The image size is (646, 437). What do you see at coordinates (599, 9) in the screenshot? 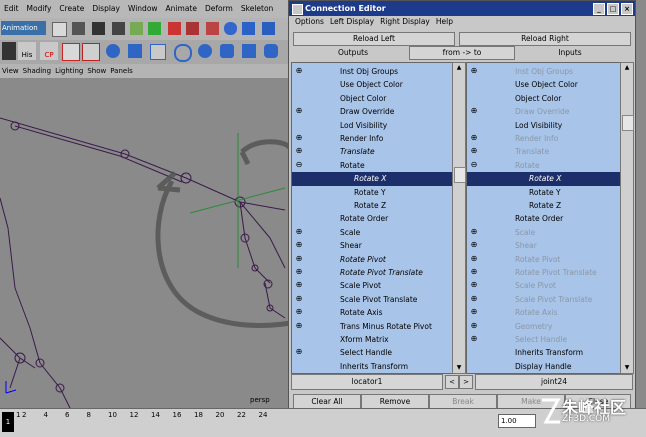
I see `minimize-icon: _` at bounding box center [599, 9].